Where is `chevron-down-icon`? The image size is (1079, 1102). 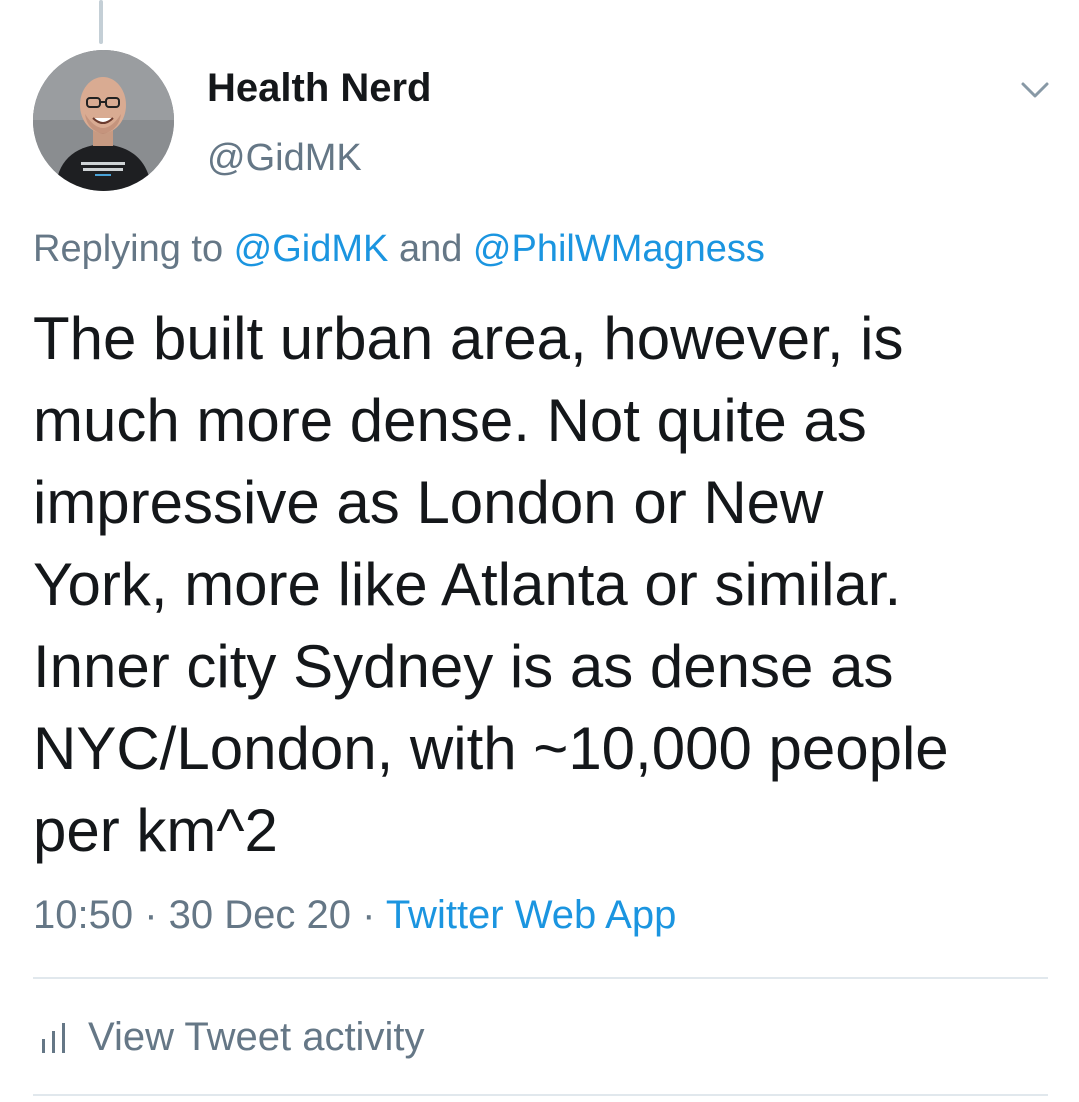 chevron-down-icon is located at coordinates (1035, 90).